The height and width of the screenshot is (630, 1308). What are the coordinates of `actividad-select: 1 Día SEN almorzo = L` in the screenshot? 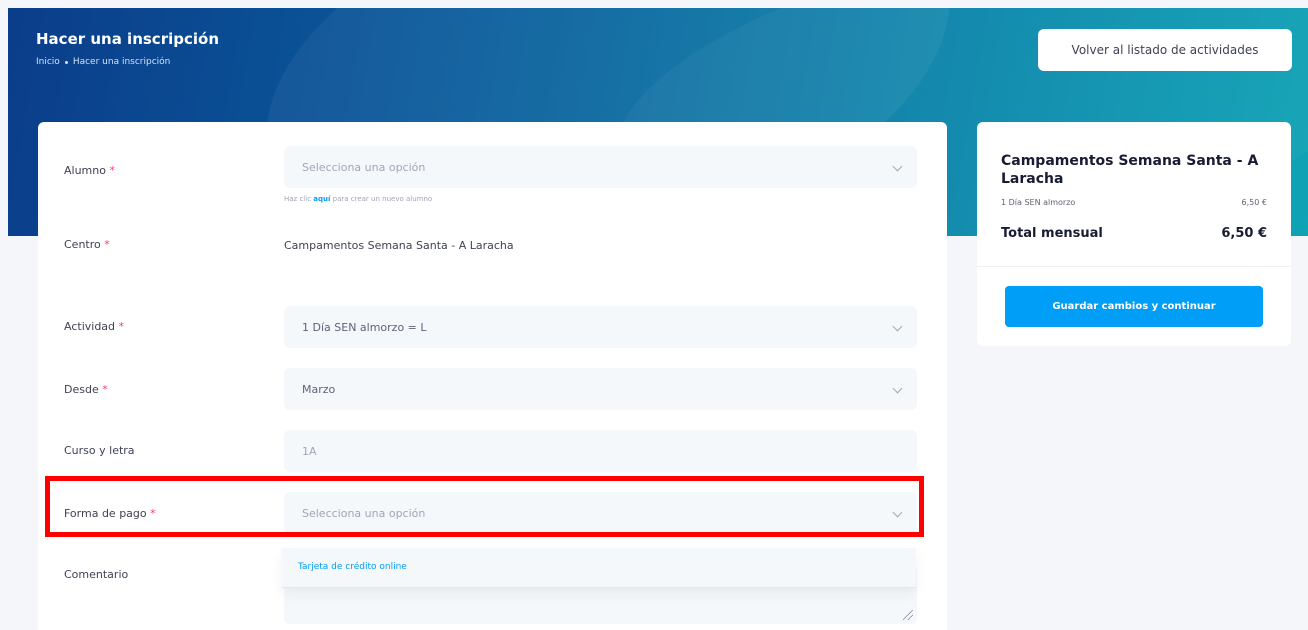 It's located at (600, 327).